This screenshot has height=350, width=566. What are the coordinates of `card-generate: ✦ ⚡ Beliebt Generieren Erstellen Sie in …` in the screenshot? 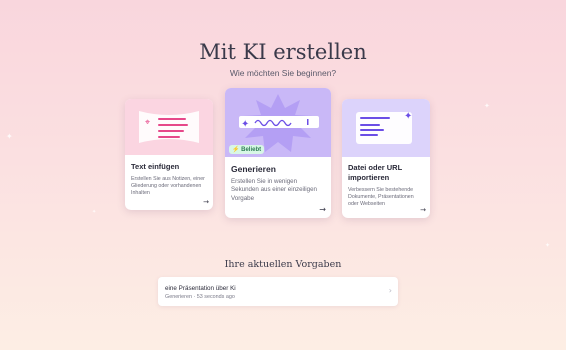 It's located at (278, 153).